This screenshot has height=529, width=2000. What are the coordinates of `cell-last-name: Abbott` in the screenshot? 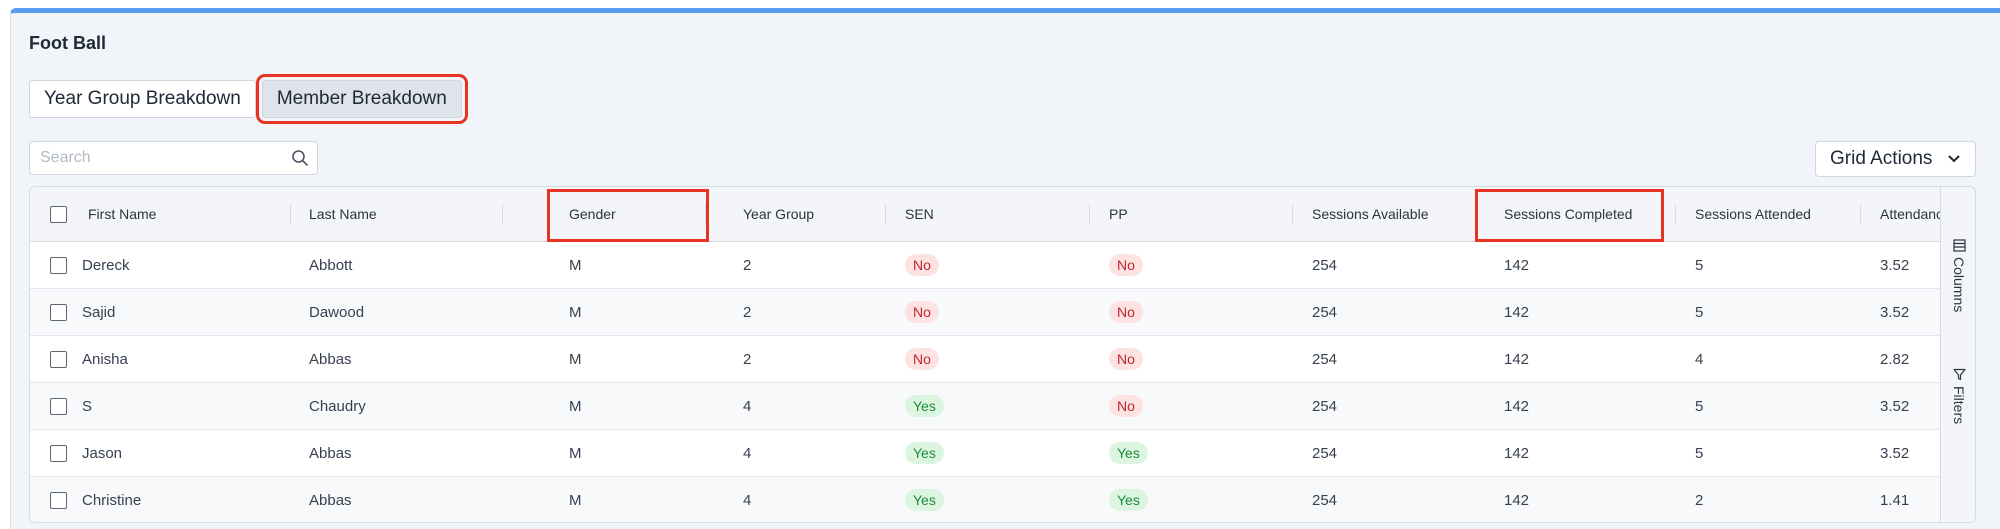 It's located at (331, 265).